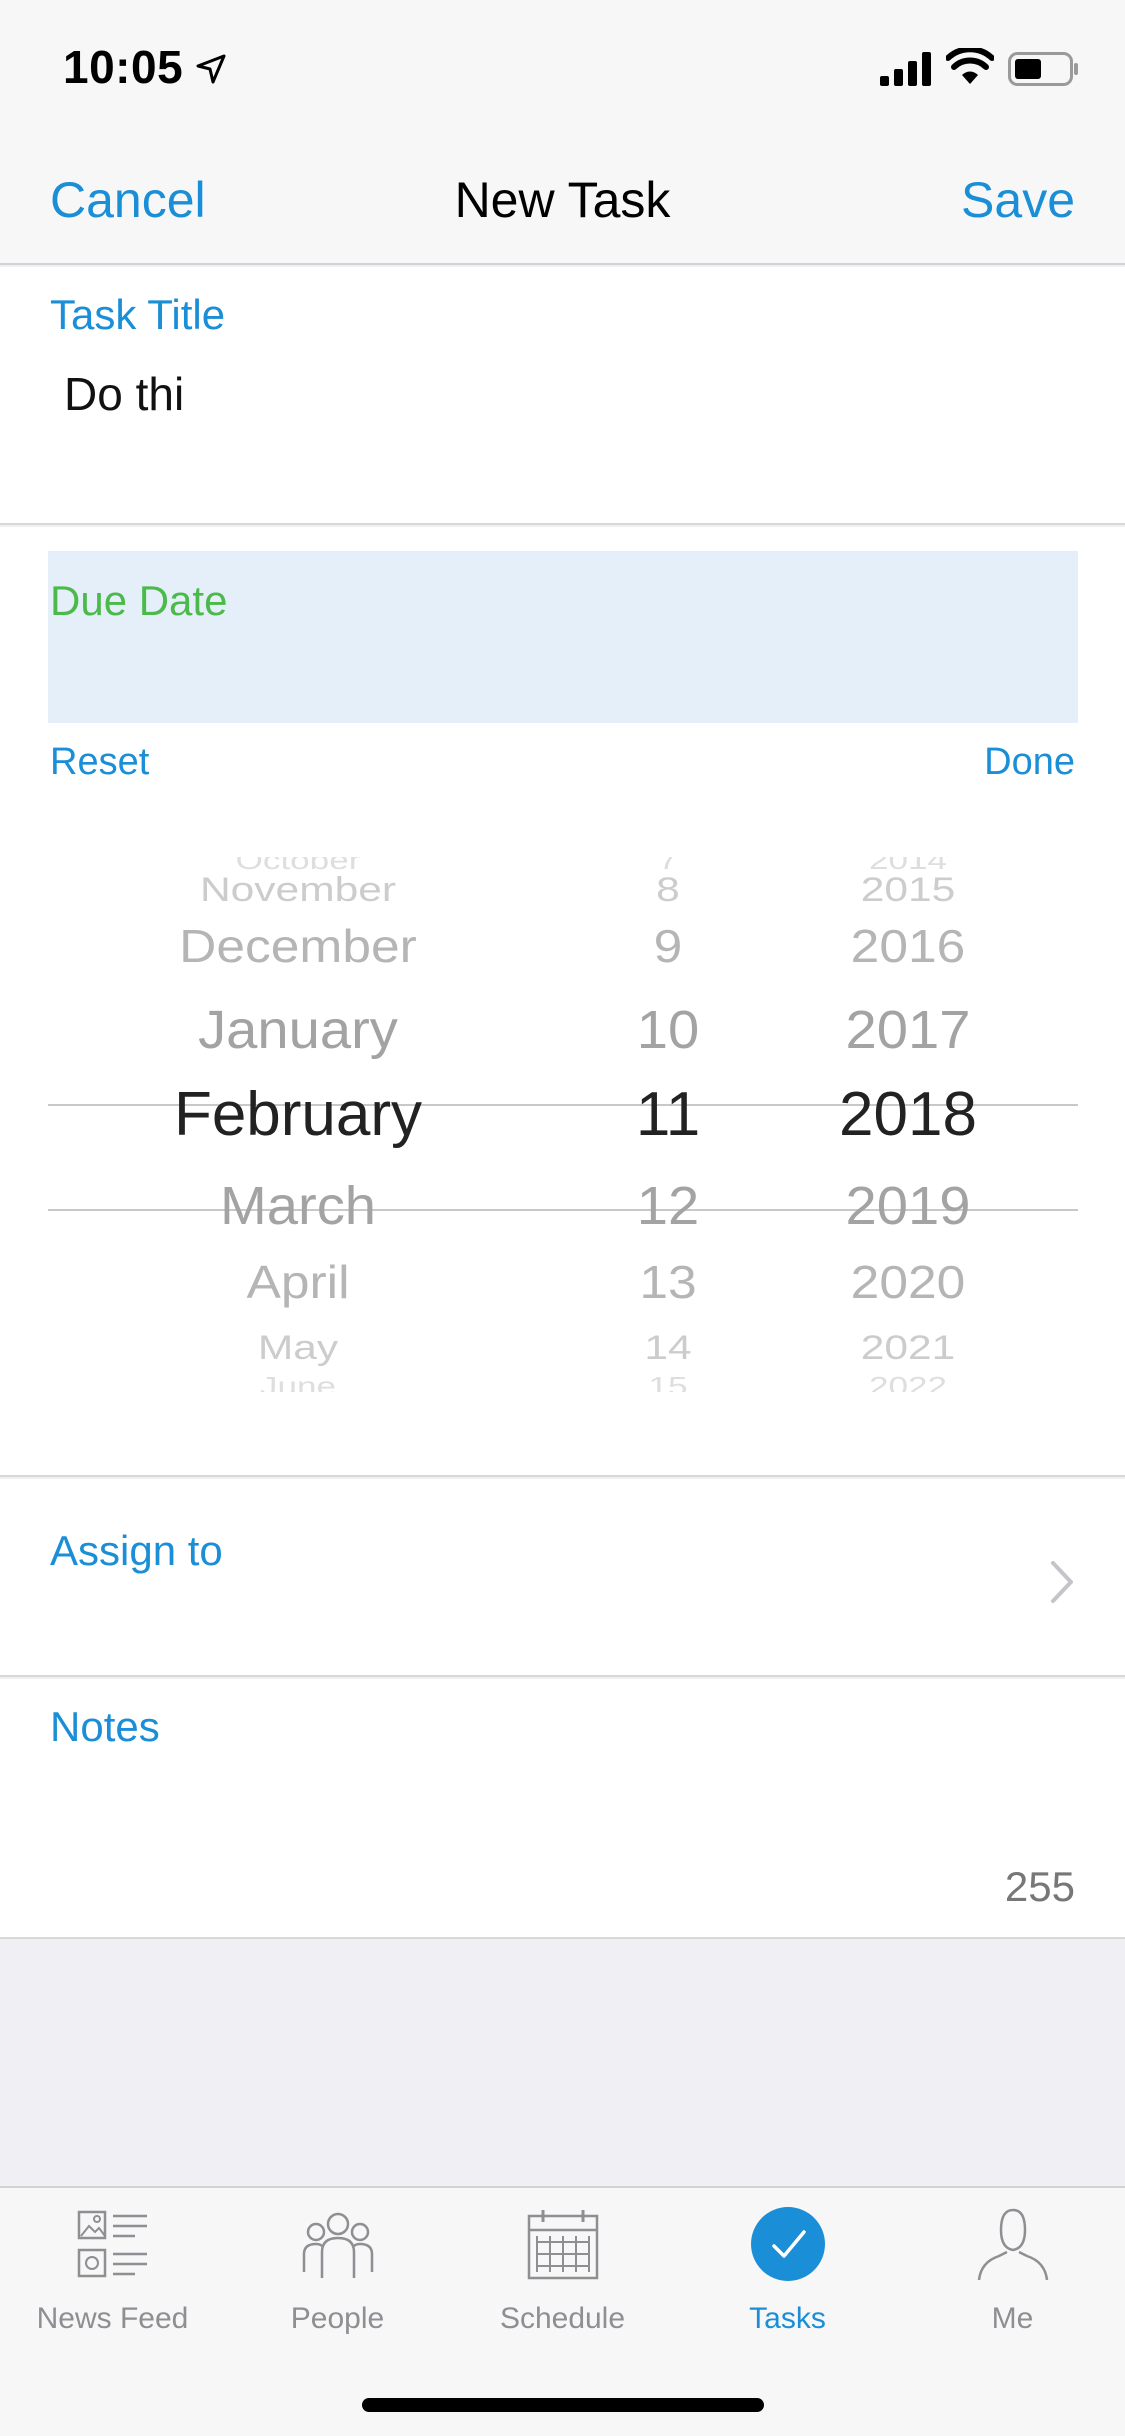  I want to click on picker-option: December, so click(313, 946).